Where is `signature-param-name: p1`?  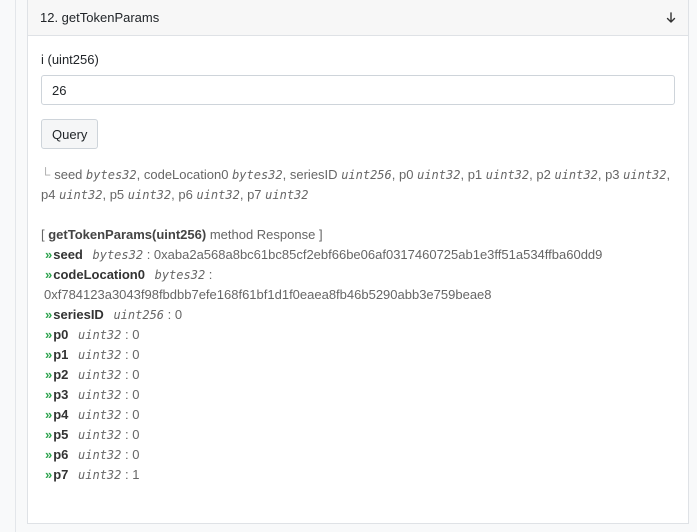
signature-param-name: p1 is located at coordinates (475, 174).